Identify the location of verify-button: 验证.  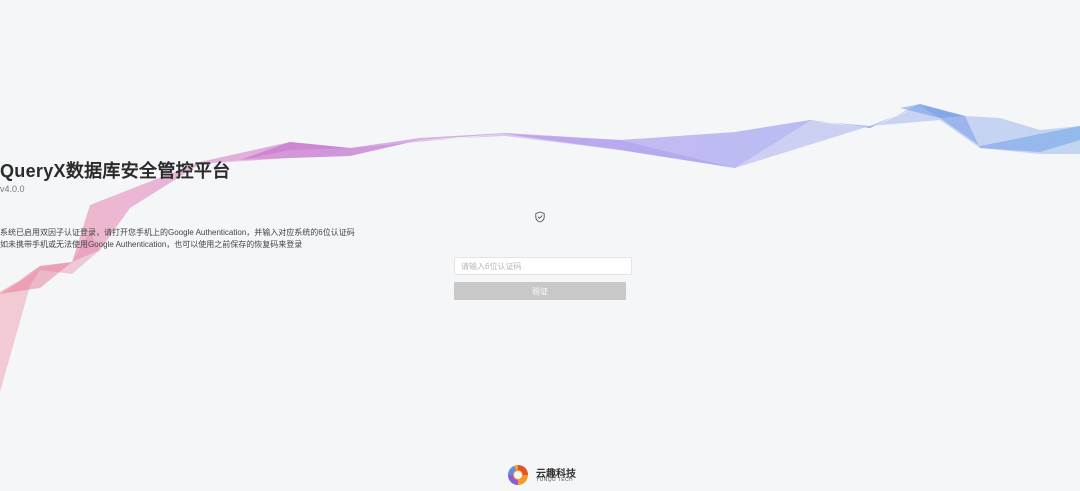
(540, 291).